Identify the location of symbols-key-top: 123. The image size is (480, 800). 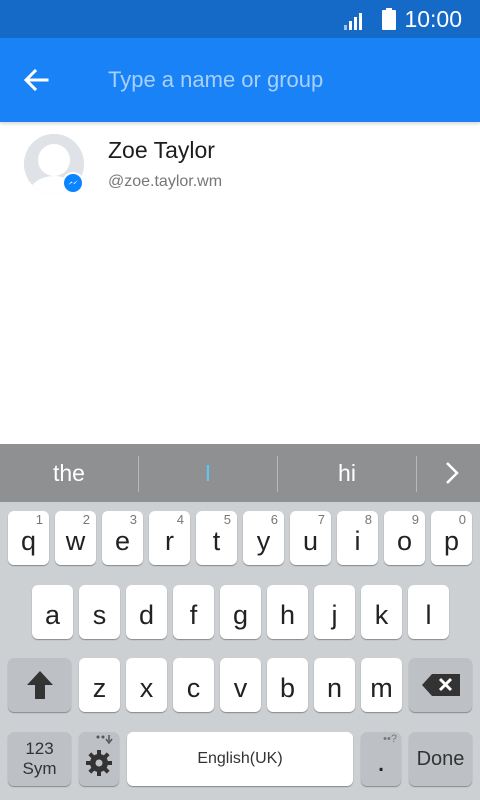
(39, 748).